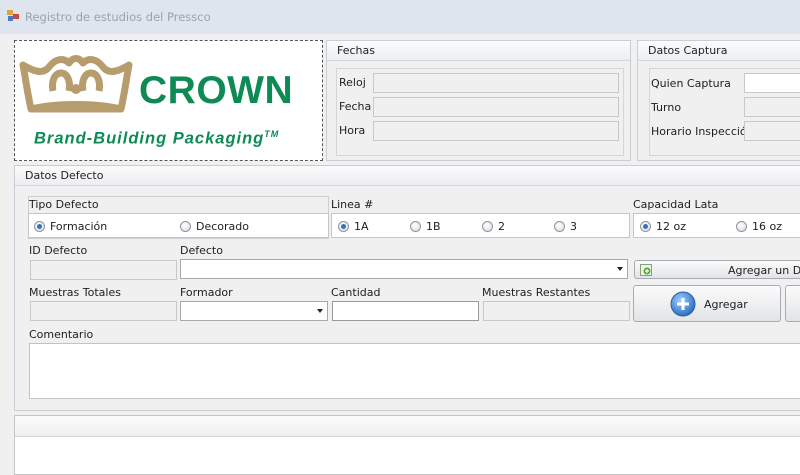  I want to click on formador-label: Formador, so click(206, 292).